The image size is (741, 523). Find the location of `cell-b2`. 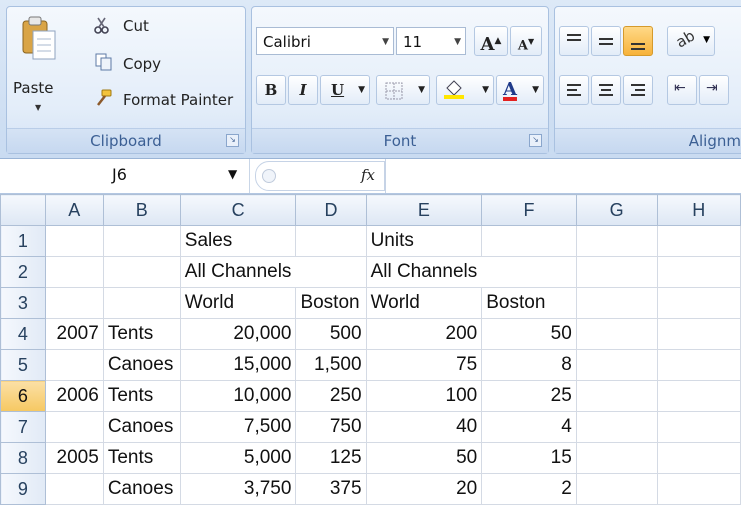

cell-b2 is located at coordinates (141, 272).